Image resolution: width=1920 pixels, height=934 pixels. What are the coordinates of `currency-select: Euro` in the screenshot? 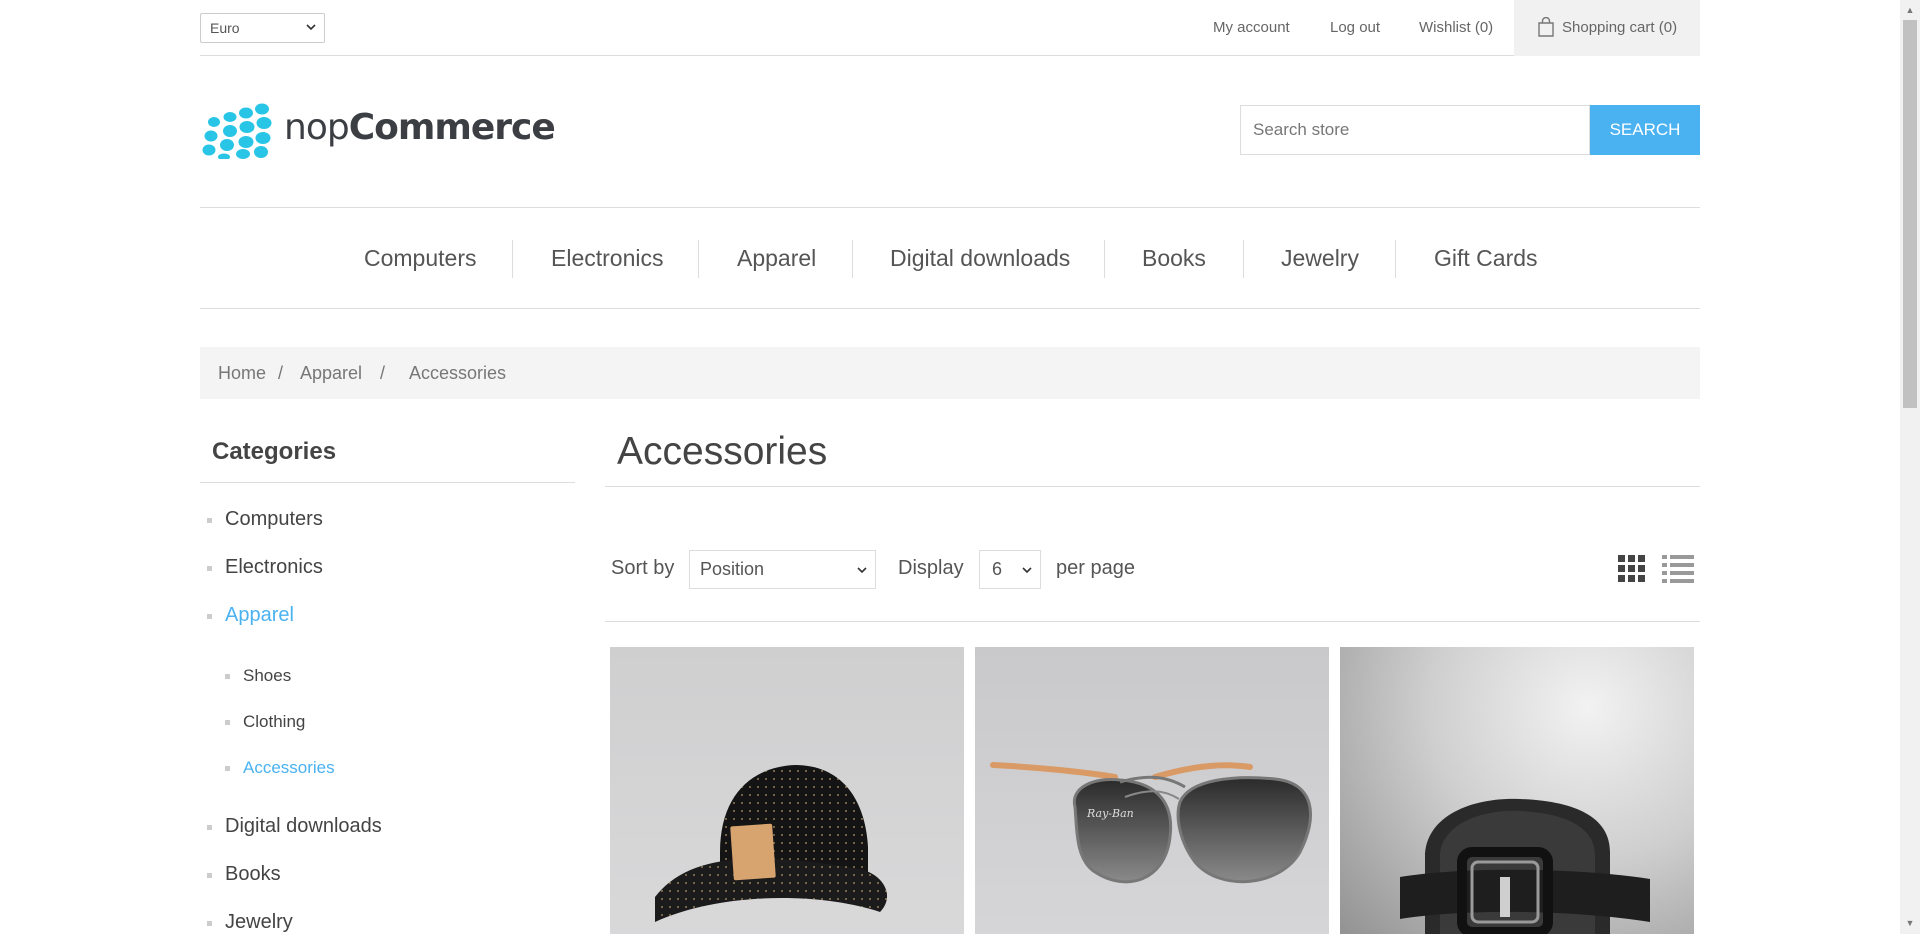 It's located at (262, 28).